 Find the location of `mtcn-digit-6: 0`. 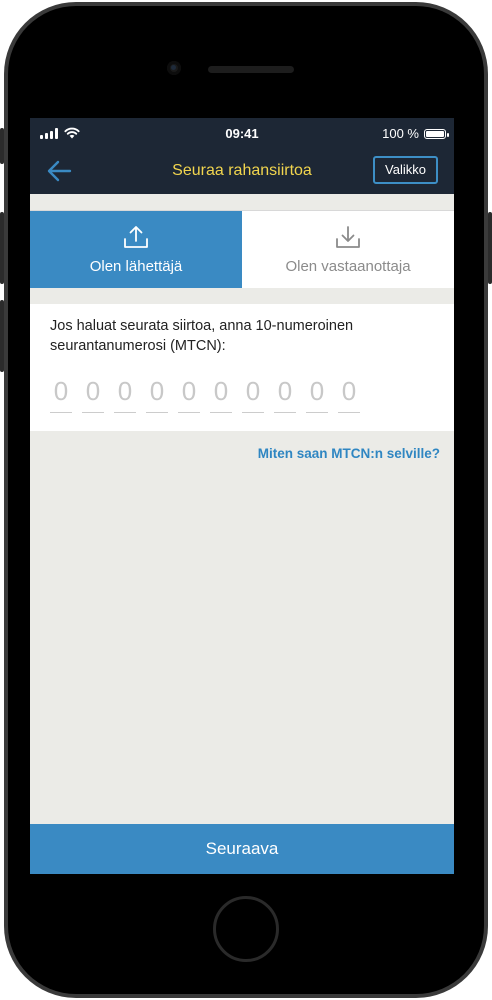

mtcn-digit-6: 0 is located at coordinates (221, 393).